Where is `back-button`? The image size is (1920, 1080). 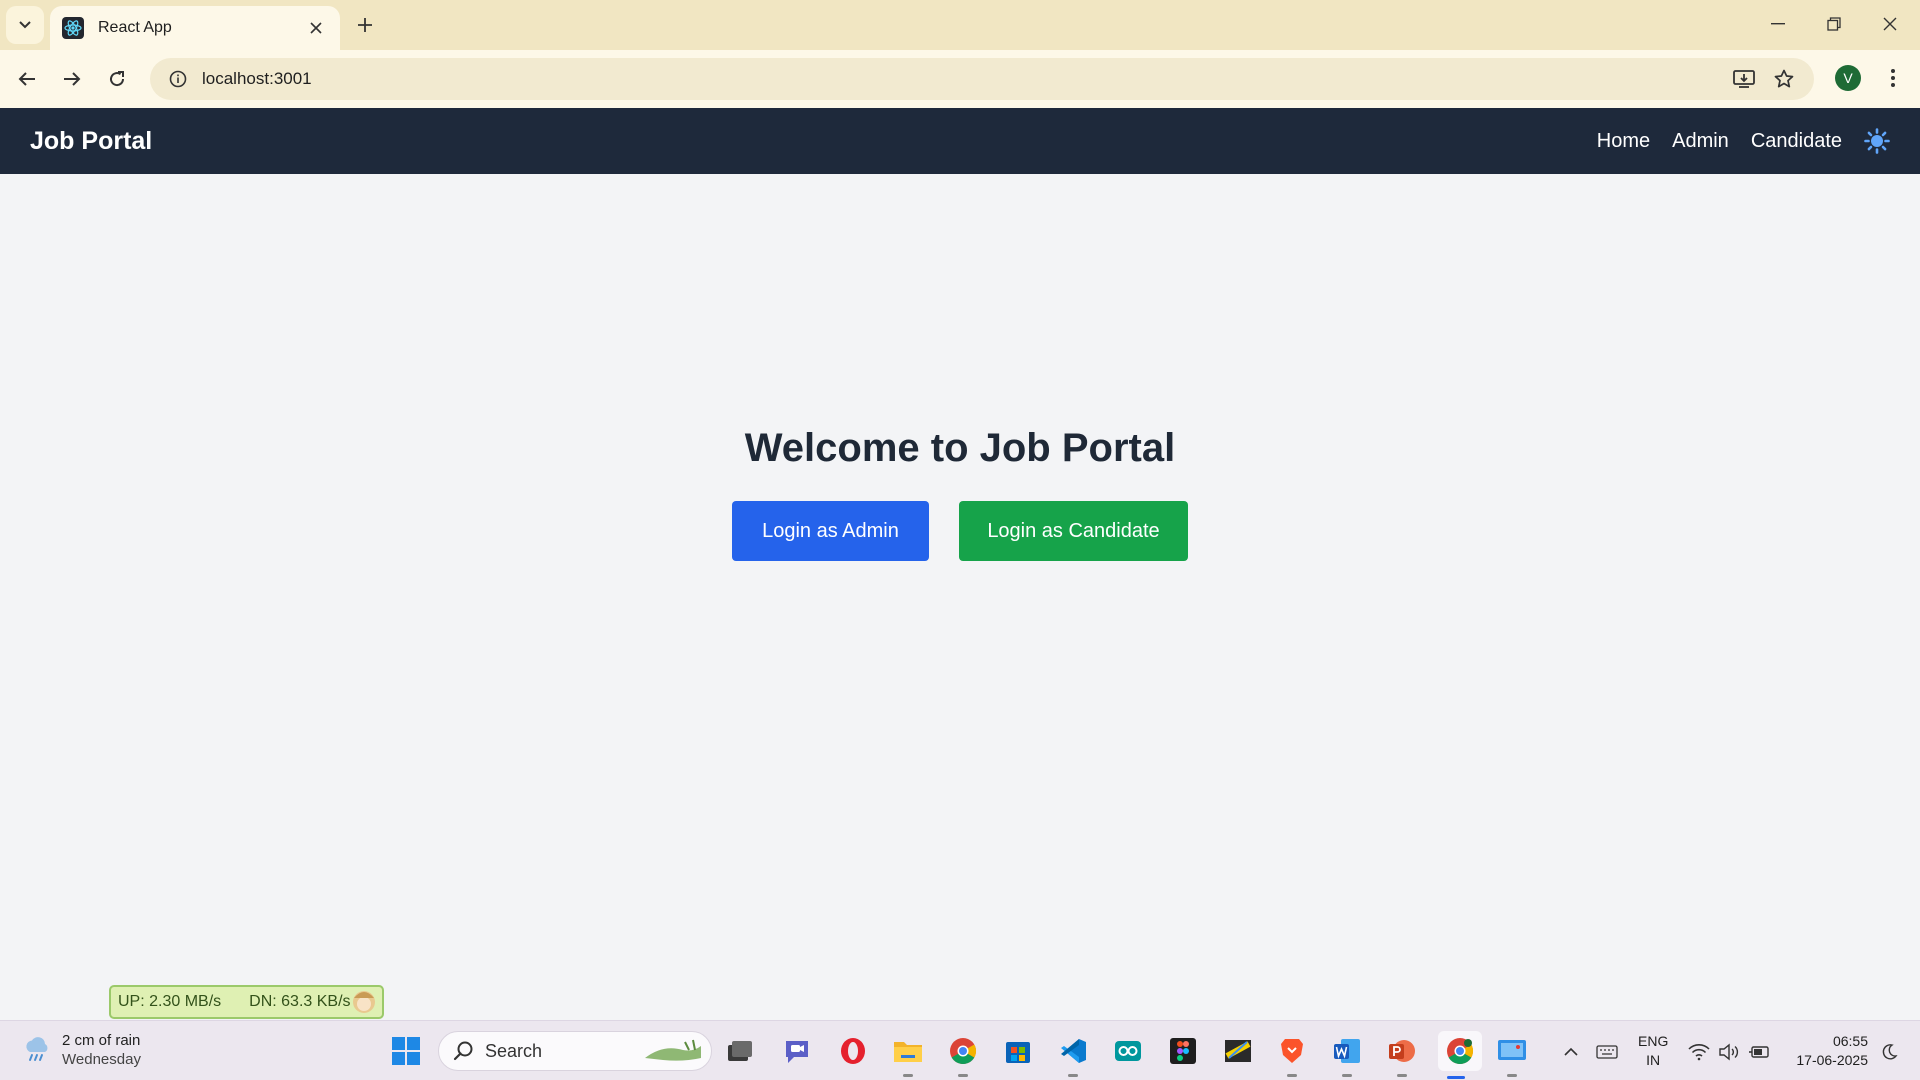 back-button is located at coordinates (27, 79).